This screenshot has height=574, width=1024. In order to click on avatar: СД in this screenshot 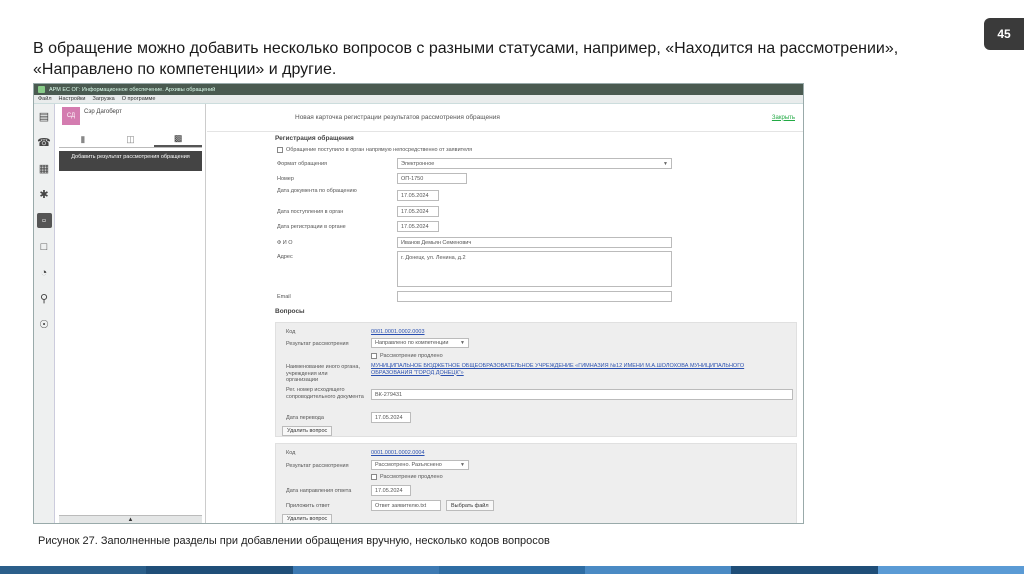, I will do `click(71, 116)`.